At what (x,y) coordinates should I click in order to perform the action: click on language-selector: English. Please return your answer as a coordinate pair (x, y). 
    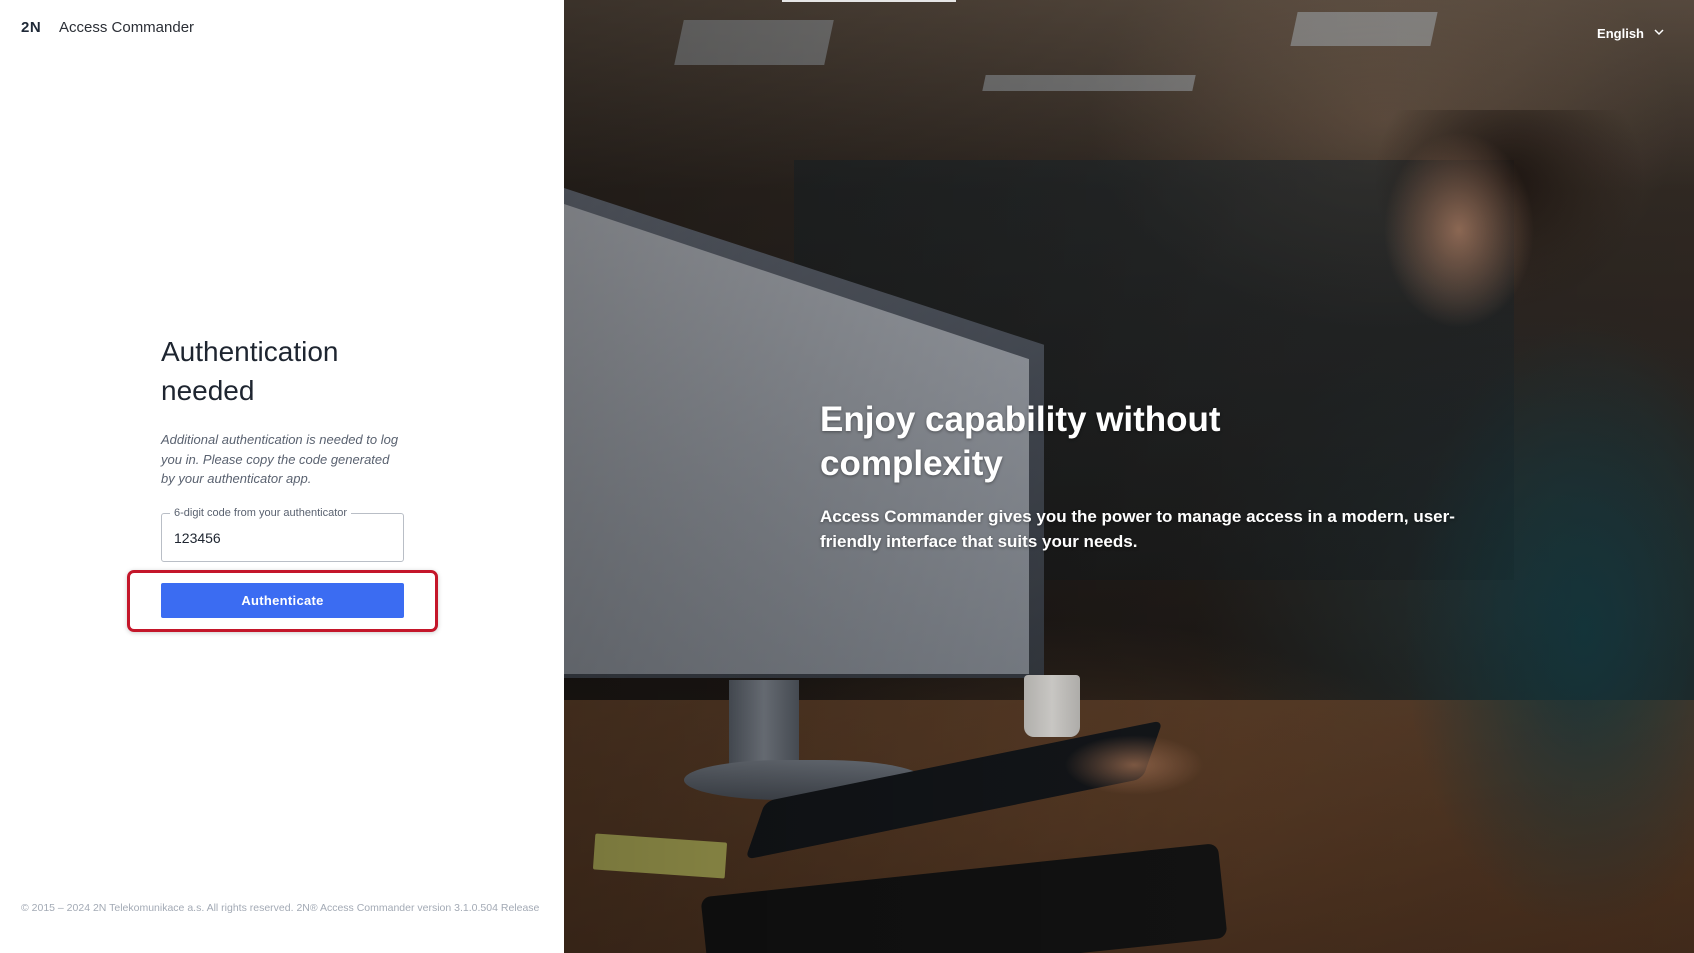
    Looking at the image, I should click on (1630, 33).